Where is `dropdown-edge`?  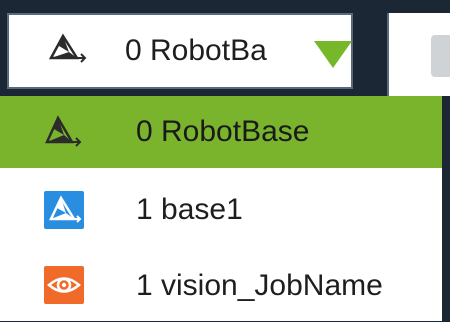 dropdown-edge is located at coordinates (446, 208).